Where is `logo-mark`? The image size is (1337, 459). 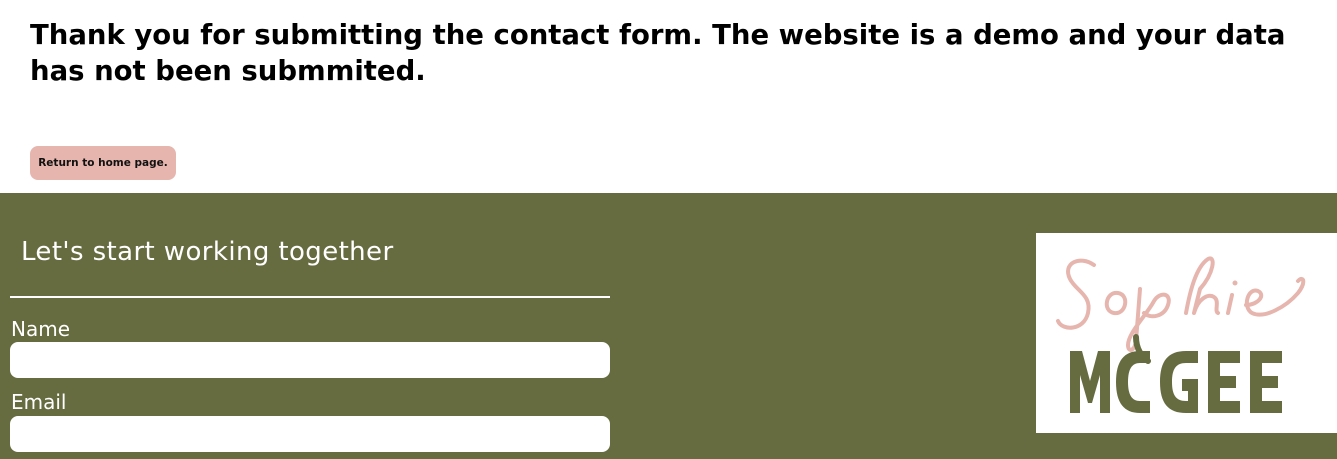 logo-mark is located at coordinates (1181, 334).